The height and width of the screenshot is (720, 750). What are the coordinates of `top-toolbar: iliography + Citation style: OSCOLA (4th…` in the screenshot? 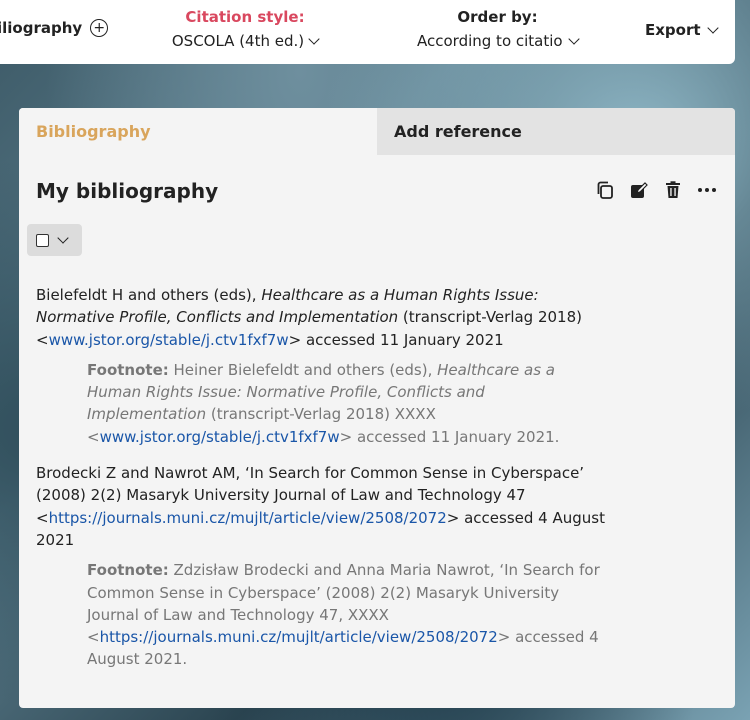 It's located at (367, 32).